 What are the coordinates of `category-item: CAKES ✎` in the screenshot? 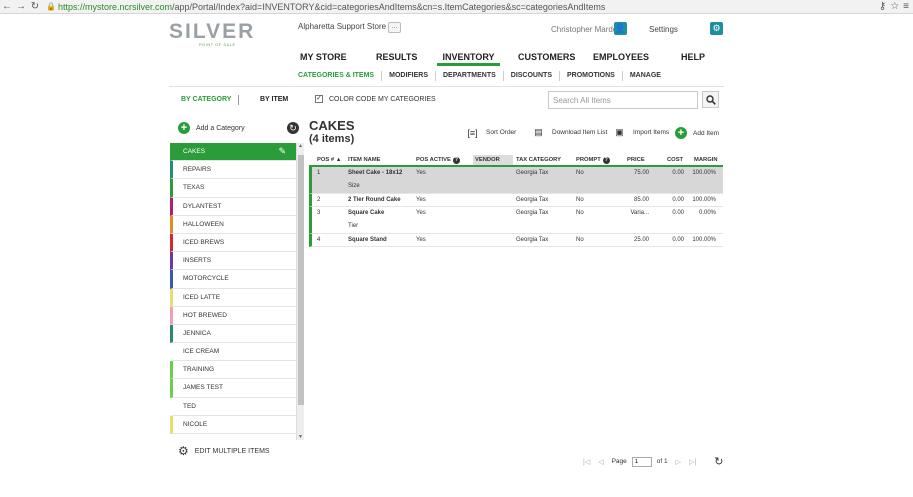 It's located at (233, 152).